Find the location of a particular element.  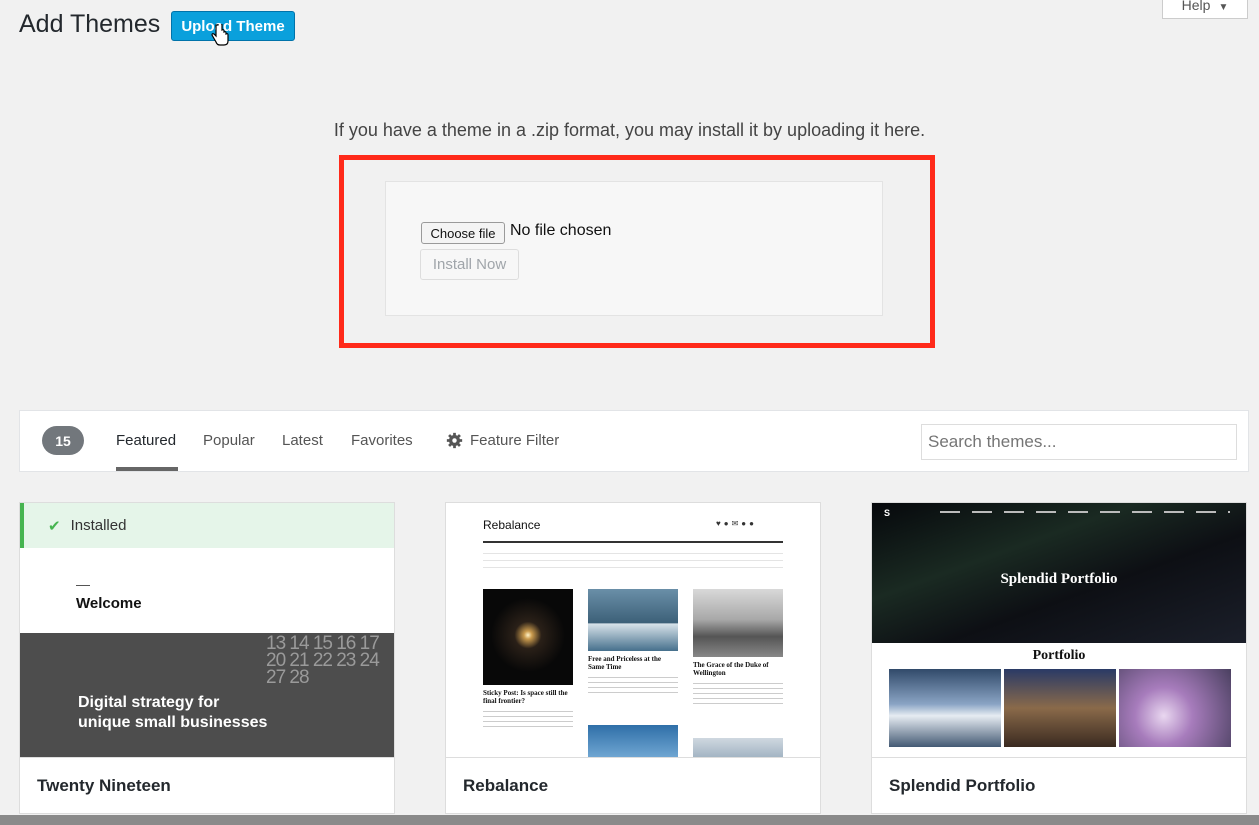

highlight-box is located at coordinates (637, 251).